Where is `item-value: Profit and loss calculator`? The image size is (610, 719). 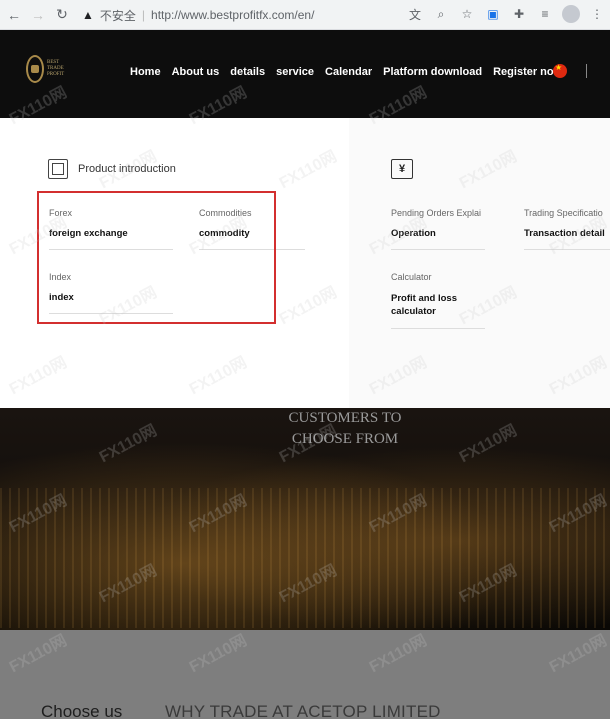
item-value: Profit and loss calculator is located at coordinates (438, 305).